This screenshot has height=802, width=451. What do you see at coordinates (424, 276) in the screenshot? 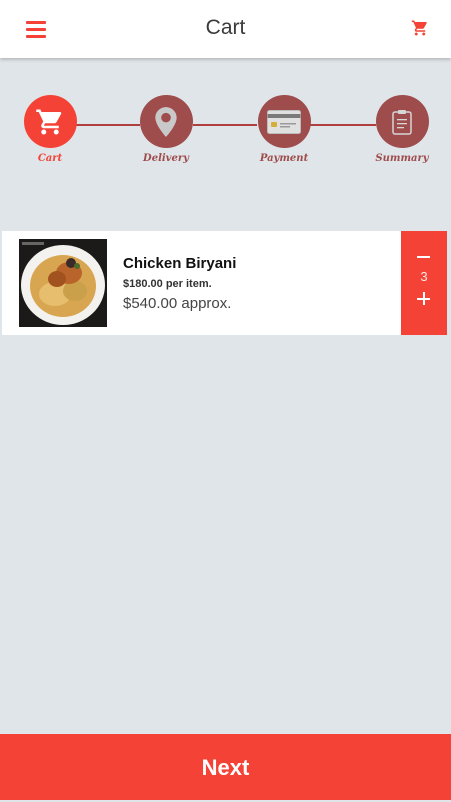
I see `quantity-value: 3` at bounding box center [424, 276].